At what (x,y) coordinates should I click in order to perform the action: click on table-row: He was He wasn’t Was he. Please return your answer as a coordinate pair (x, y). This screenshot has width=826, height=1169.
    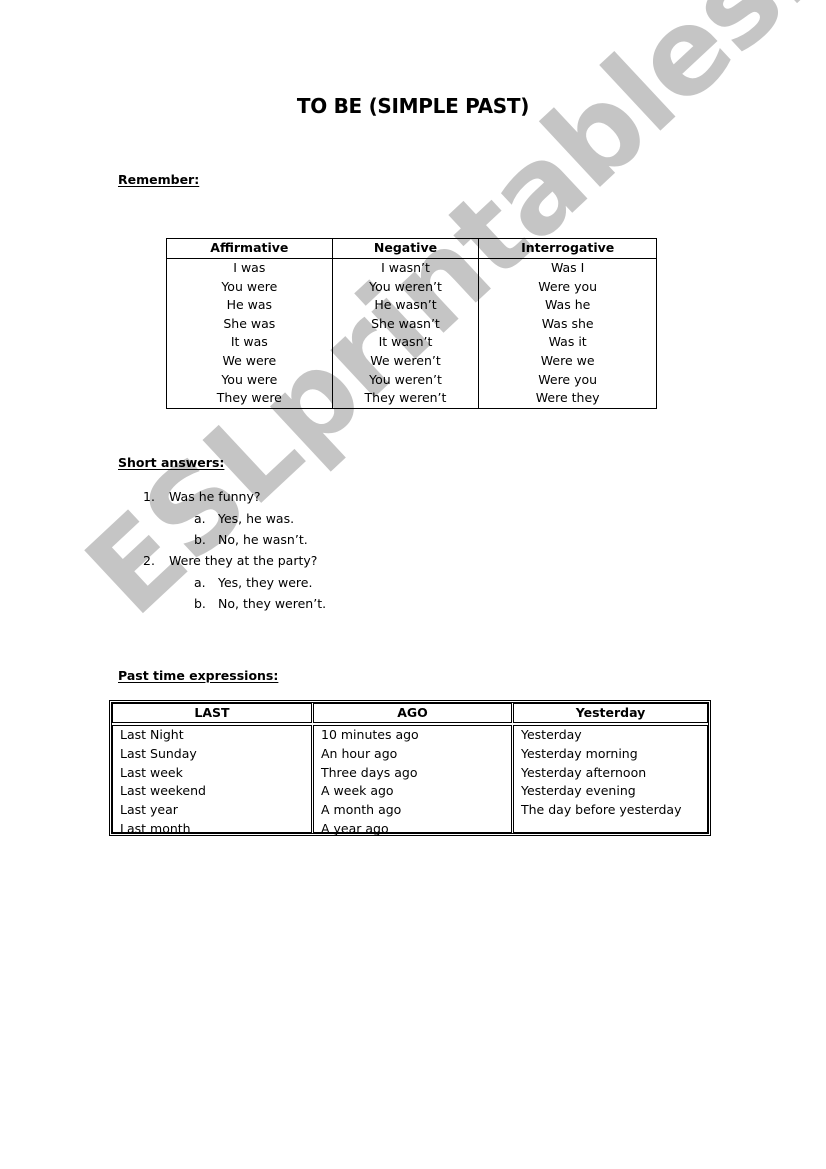
    Looking at the image, I should click on (411, 305).